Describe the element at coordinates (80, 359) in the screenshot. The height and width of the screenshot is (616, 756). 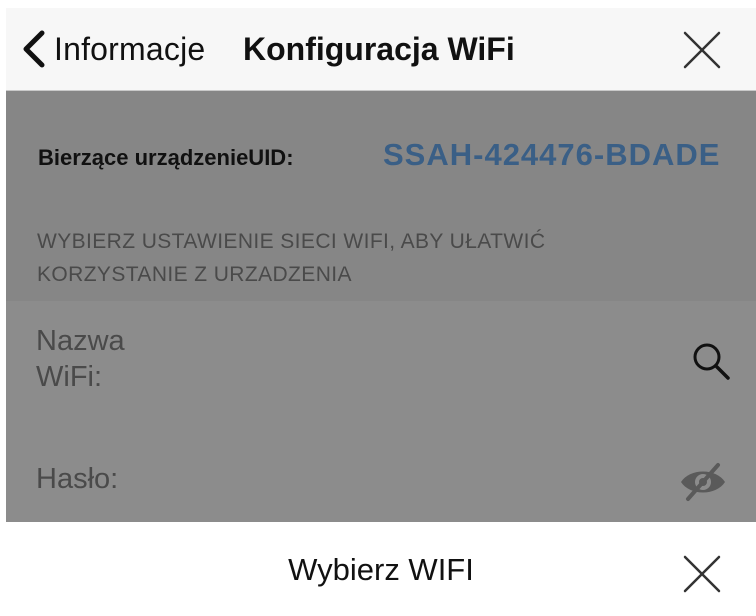
I see `wifi-name-label: Nazwa WiFi:` at that location.